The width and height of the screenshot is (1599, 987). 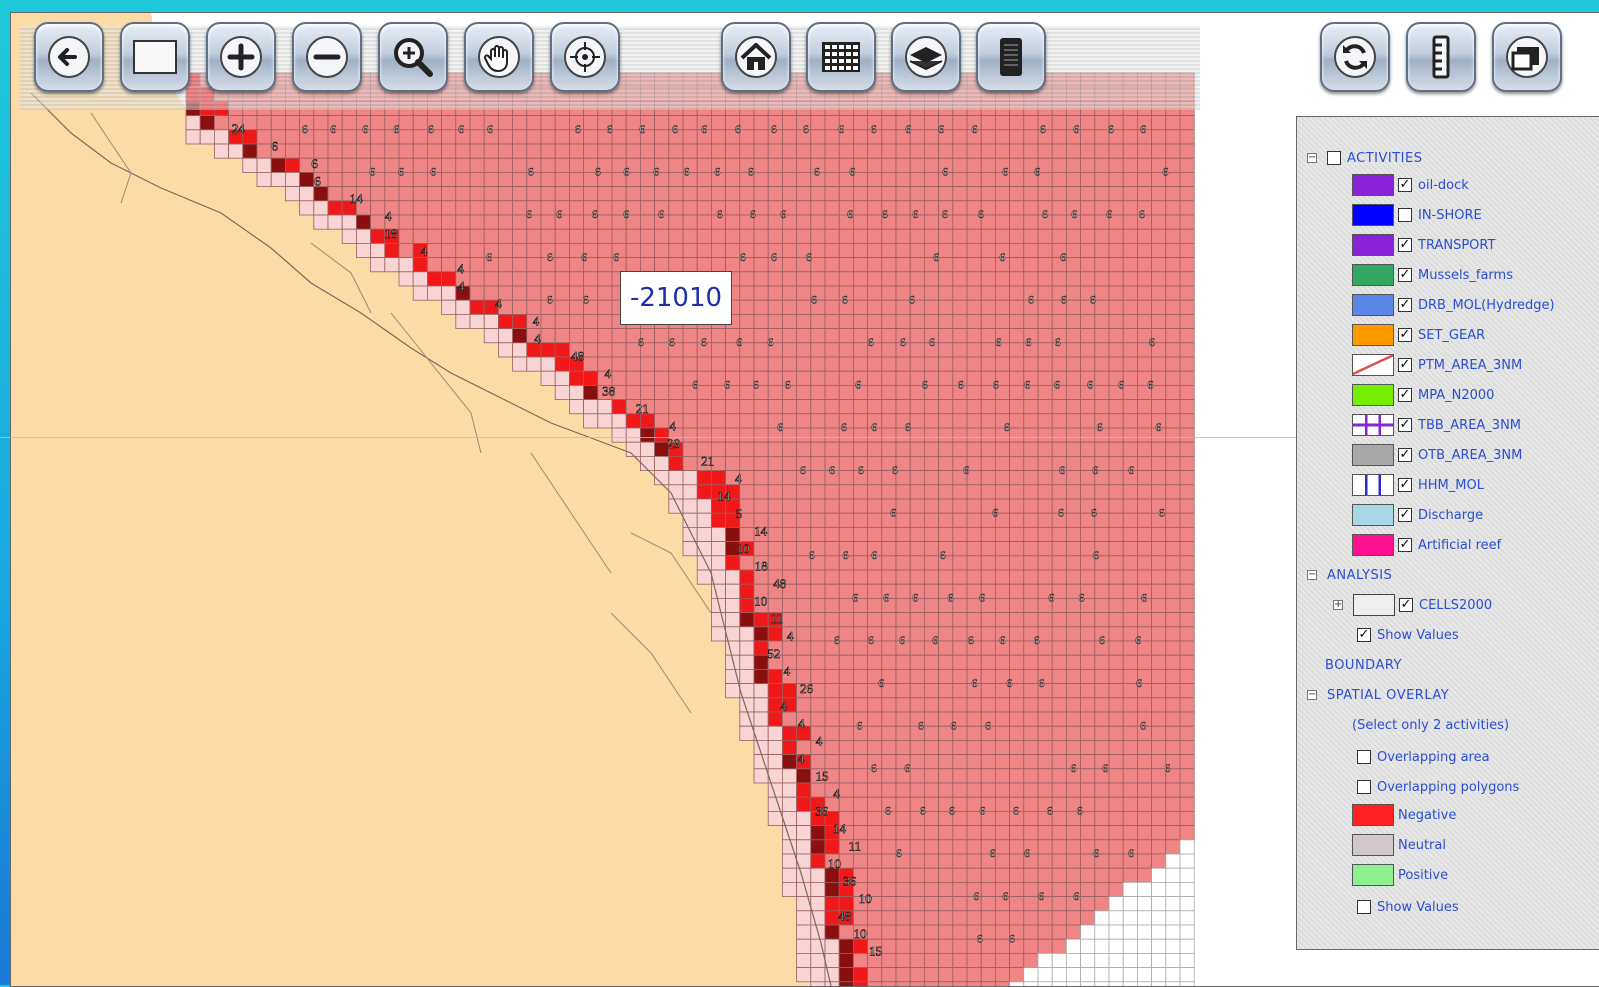 I want to click on document-button, so click(x=1011, y=57).